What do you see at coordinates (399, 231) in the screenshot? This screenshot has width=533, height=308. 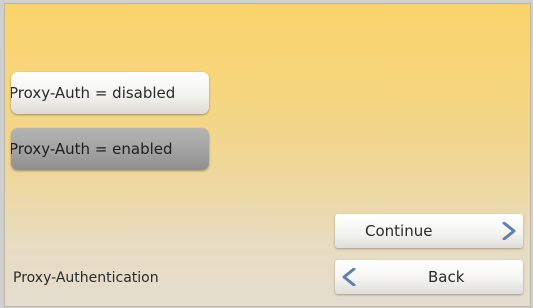 I see `continue-label: Continue` at bounding box center [399, 231].